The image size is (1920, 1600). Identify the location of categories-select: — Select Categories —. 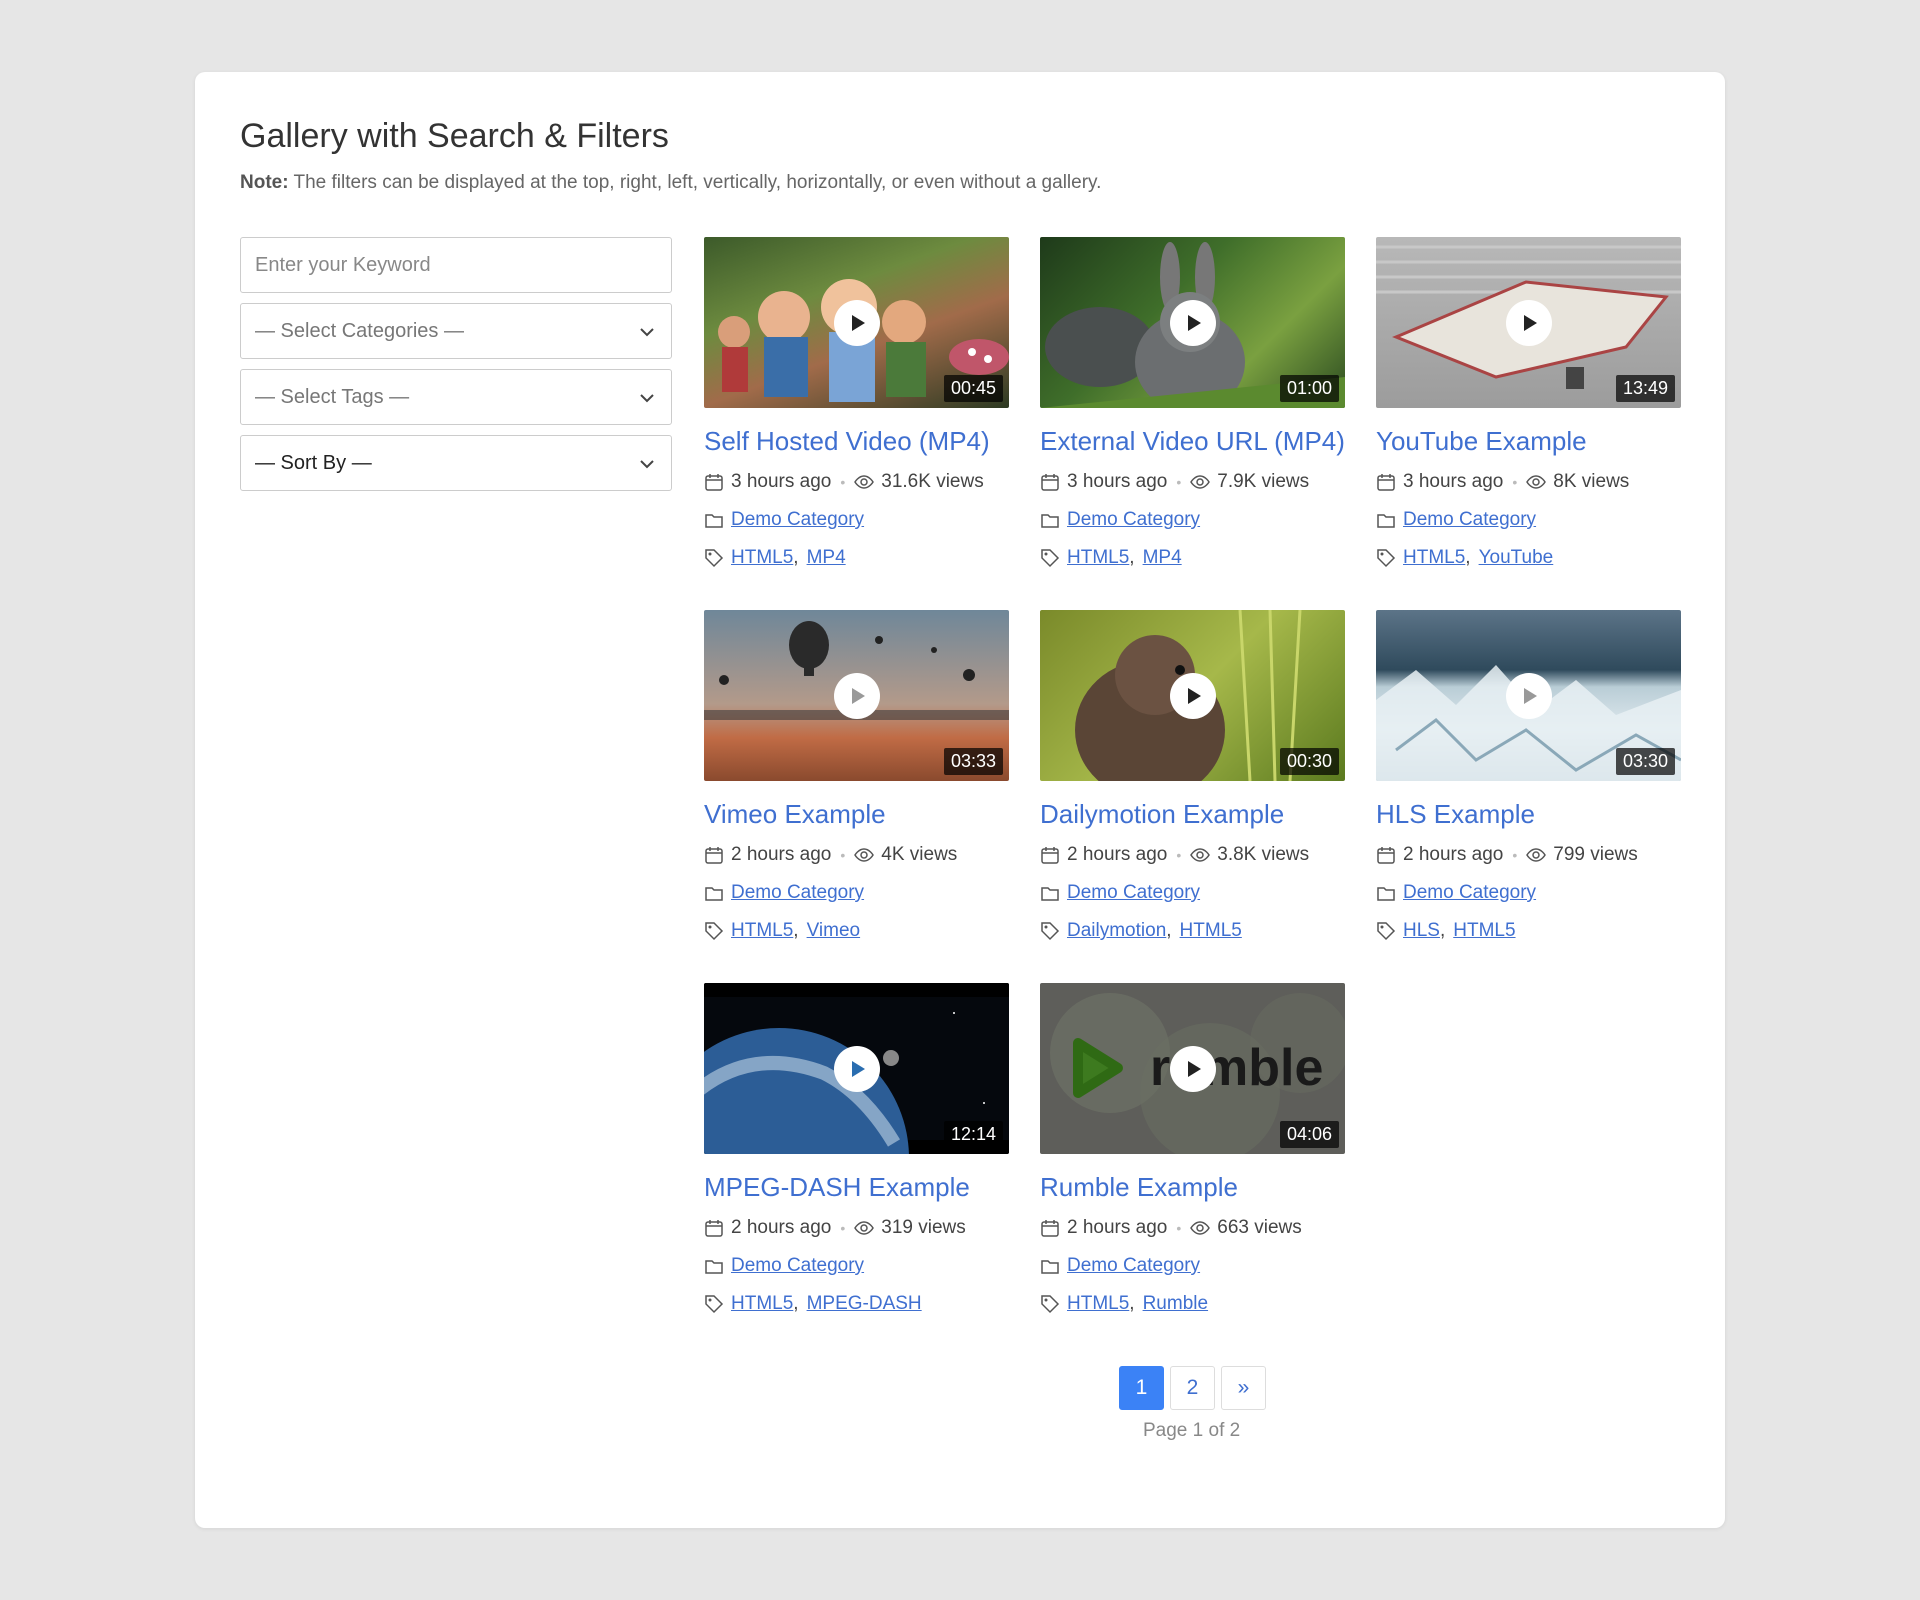
(456, 331).